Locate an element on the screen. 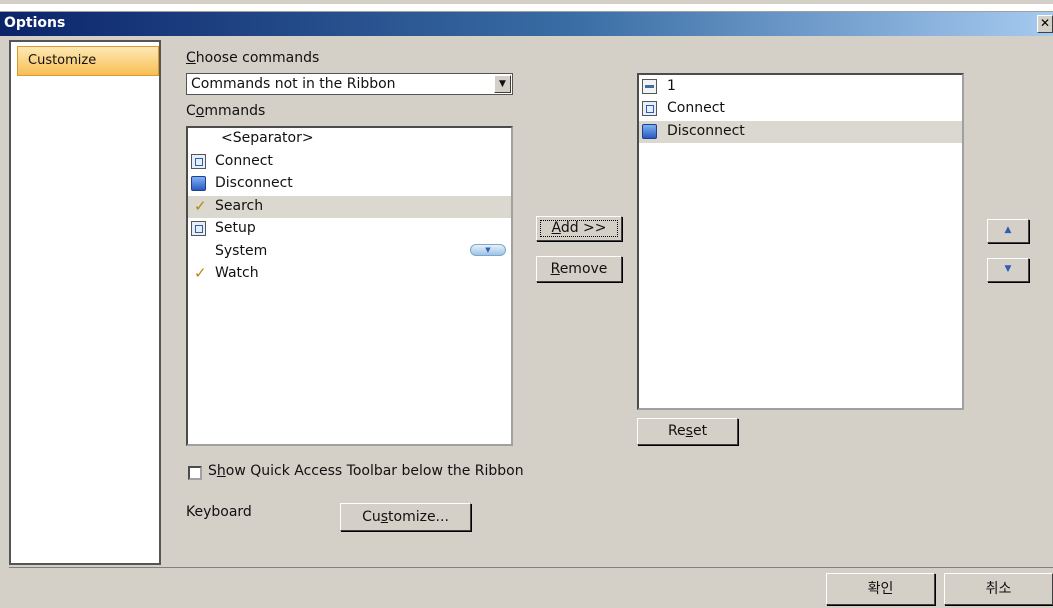  command-label: Search is located at coordinates (239, 206).